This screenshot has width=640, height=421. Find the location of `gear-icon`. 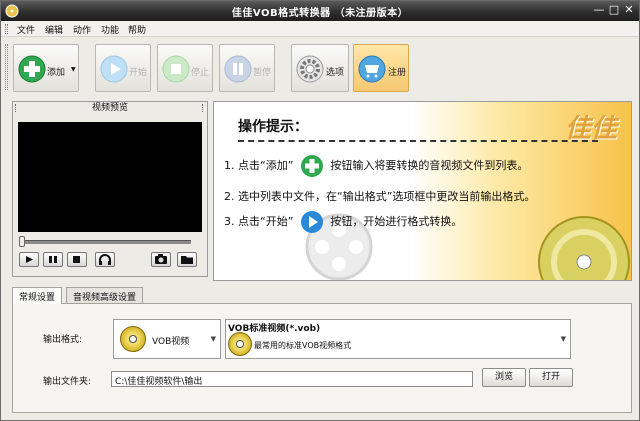

gear-icon is located at coordinates (310, 69).